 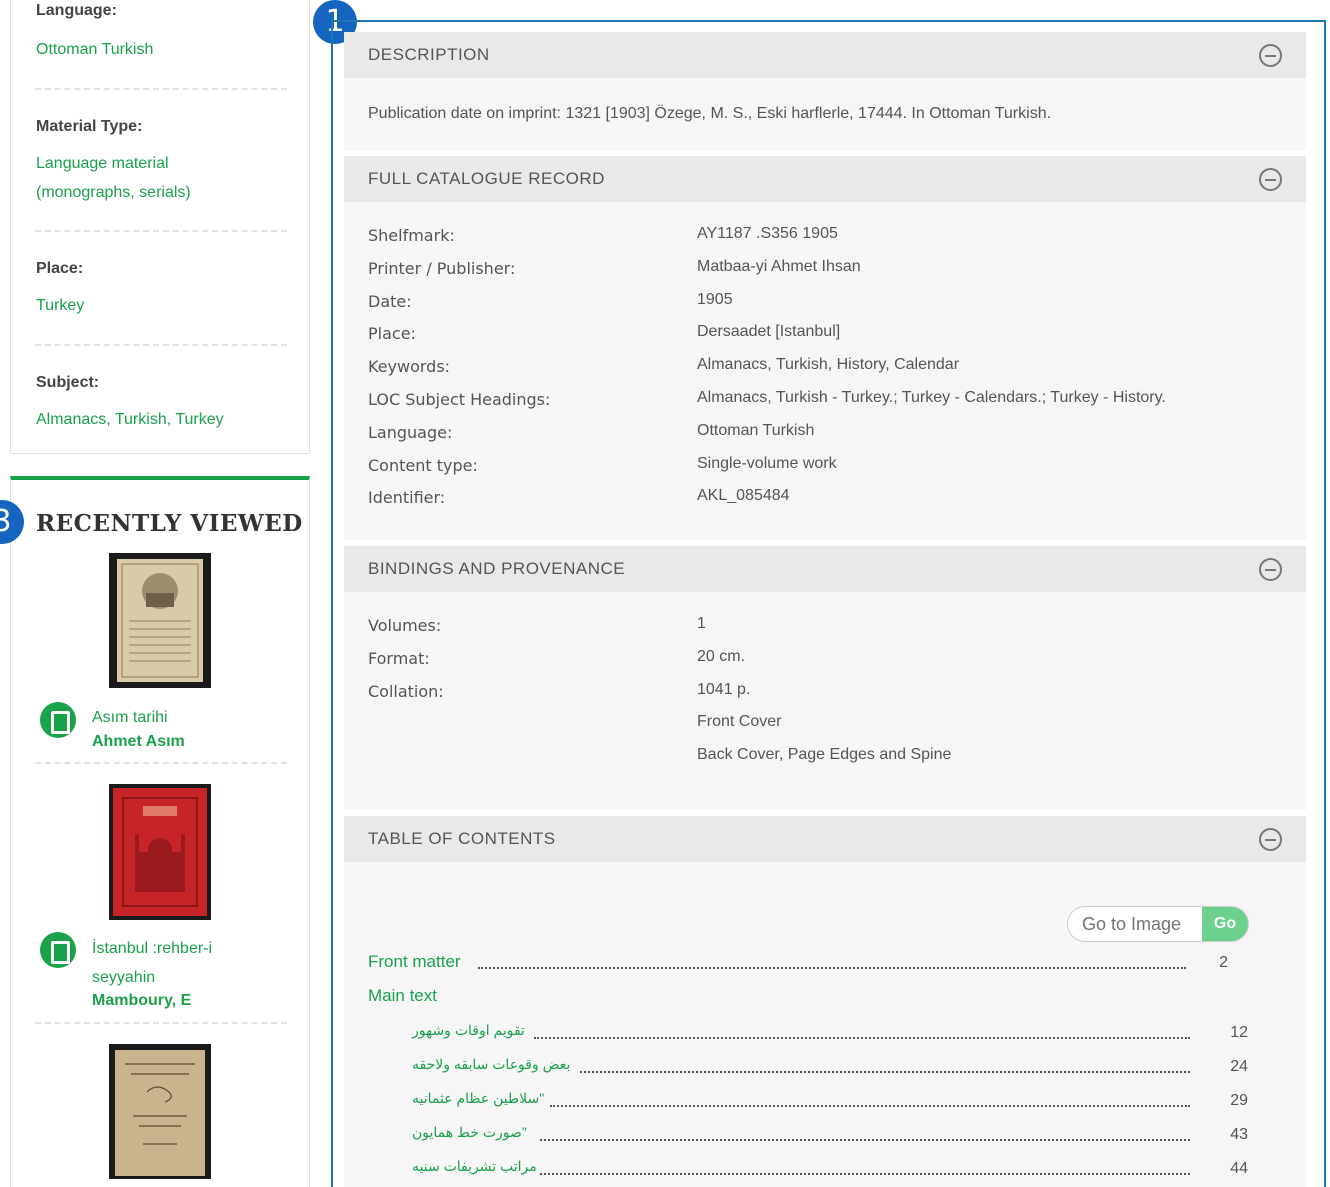 I want to click on toc-subentry: مراتب تشريفات سنيه 44, so click(x=808, y=1171).